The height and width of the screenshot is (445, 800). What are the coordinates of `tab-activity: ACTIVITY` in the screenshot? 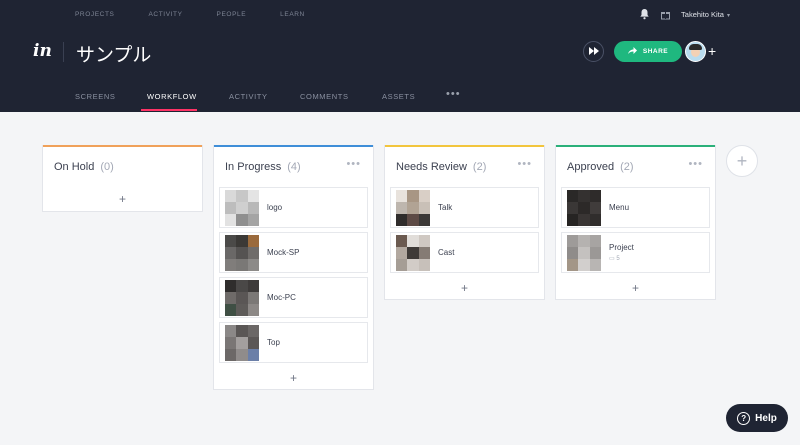 It's located at (248, 96).